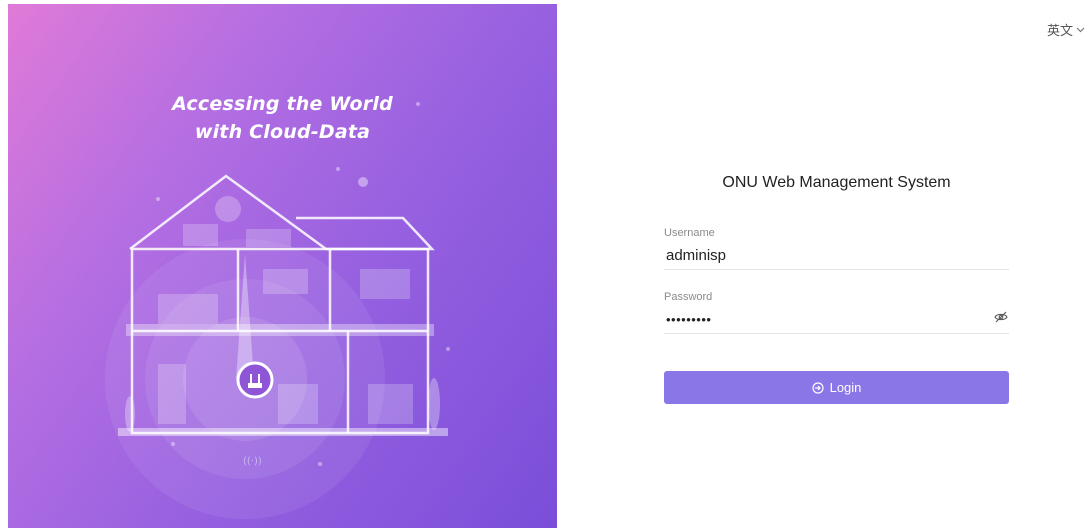 The height and width of the screenshot is (528, 1089). What do you see at coordinates (688, 297) in the screenshot?
I see `password-label: Password` at bounding box center [688, 297].